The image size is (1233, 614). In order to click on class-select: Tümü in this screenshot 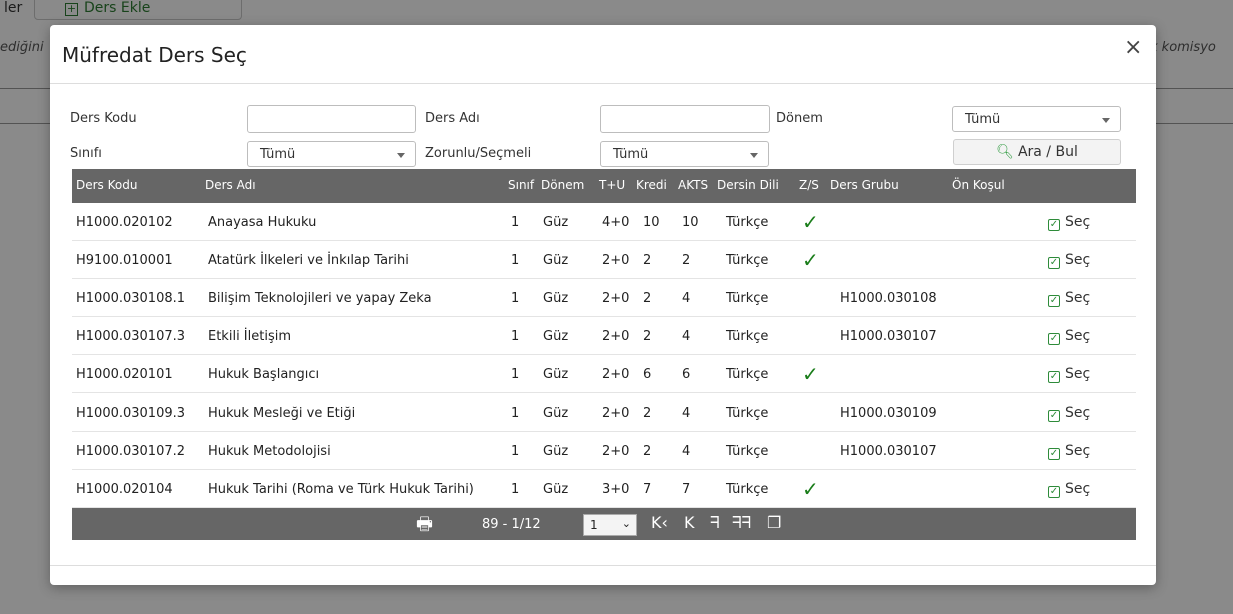, I will do `click(331, 154)`.